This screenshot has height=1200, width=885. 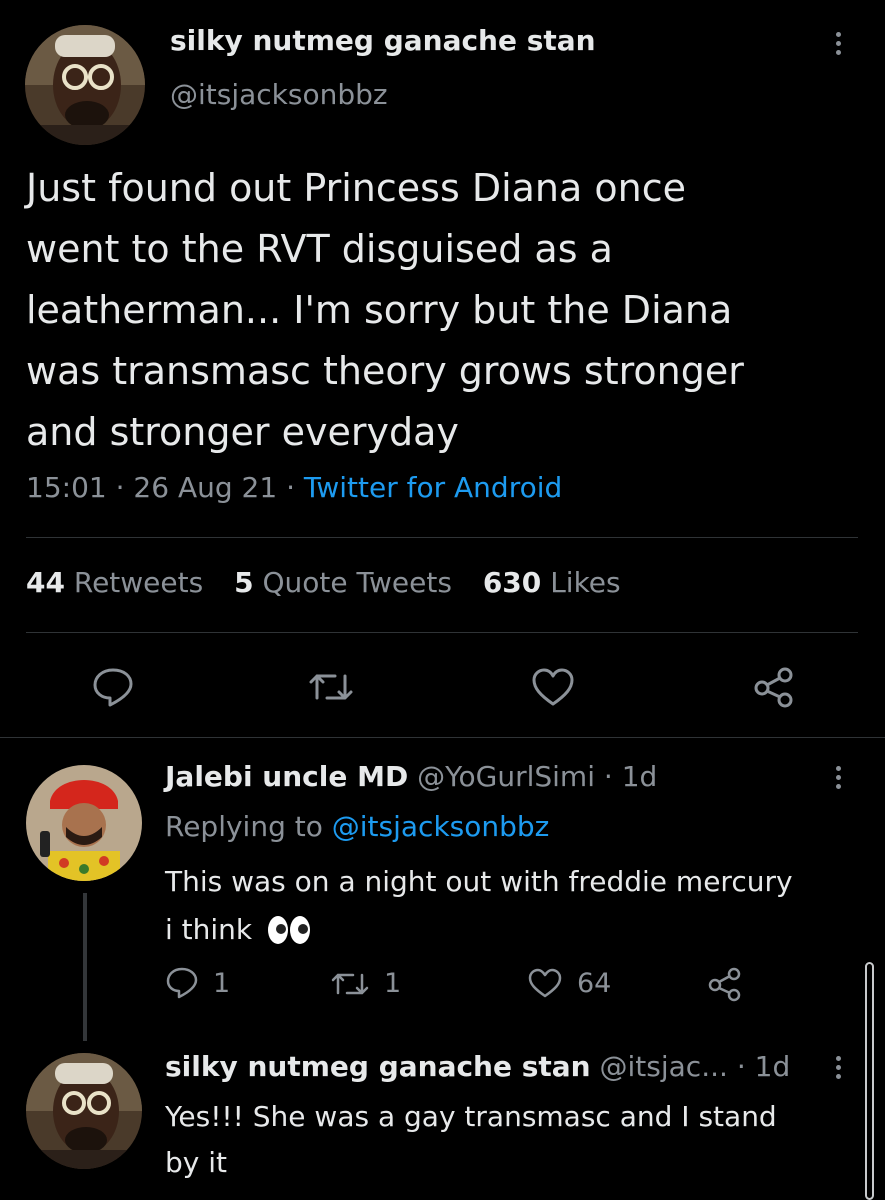 What do you see at coordinates (289, 930) in the screenshot?
I see `eyes-emoji-icon` at bounding box center [289, 930].